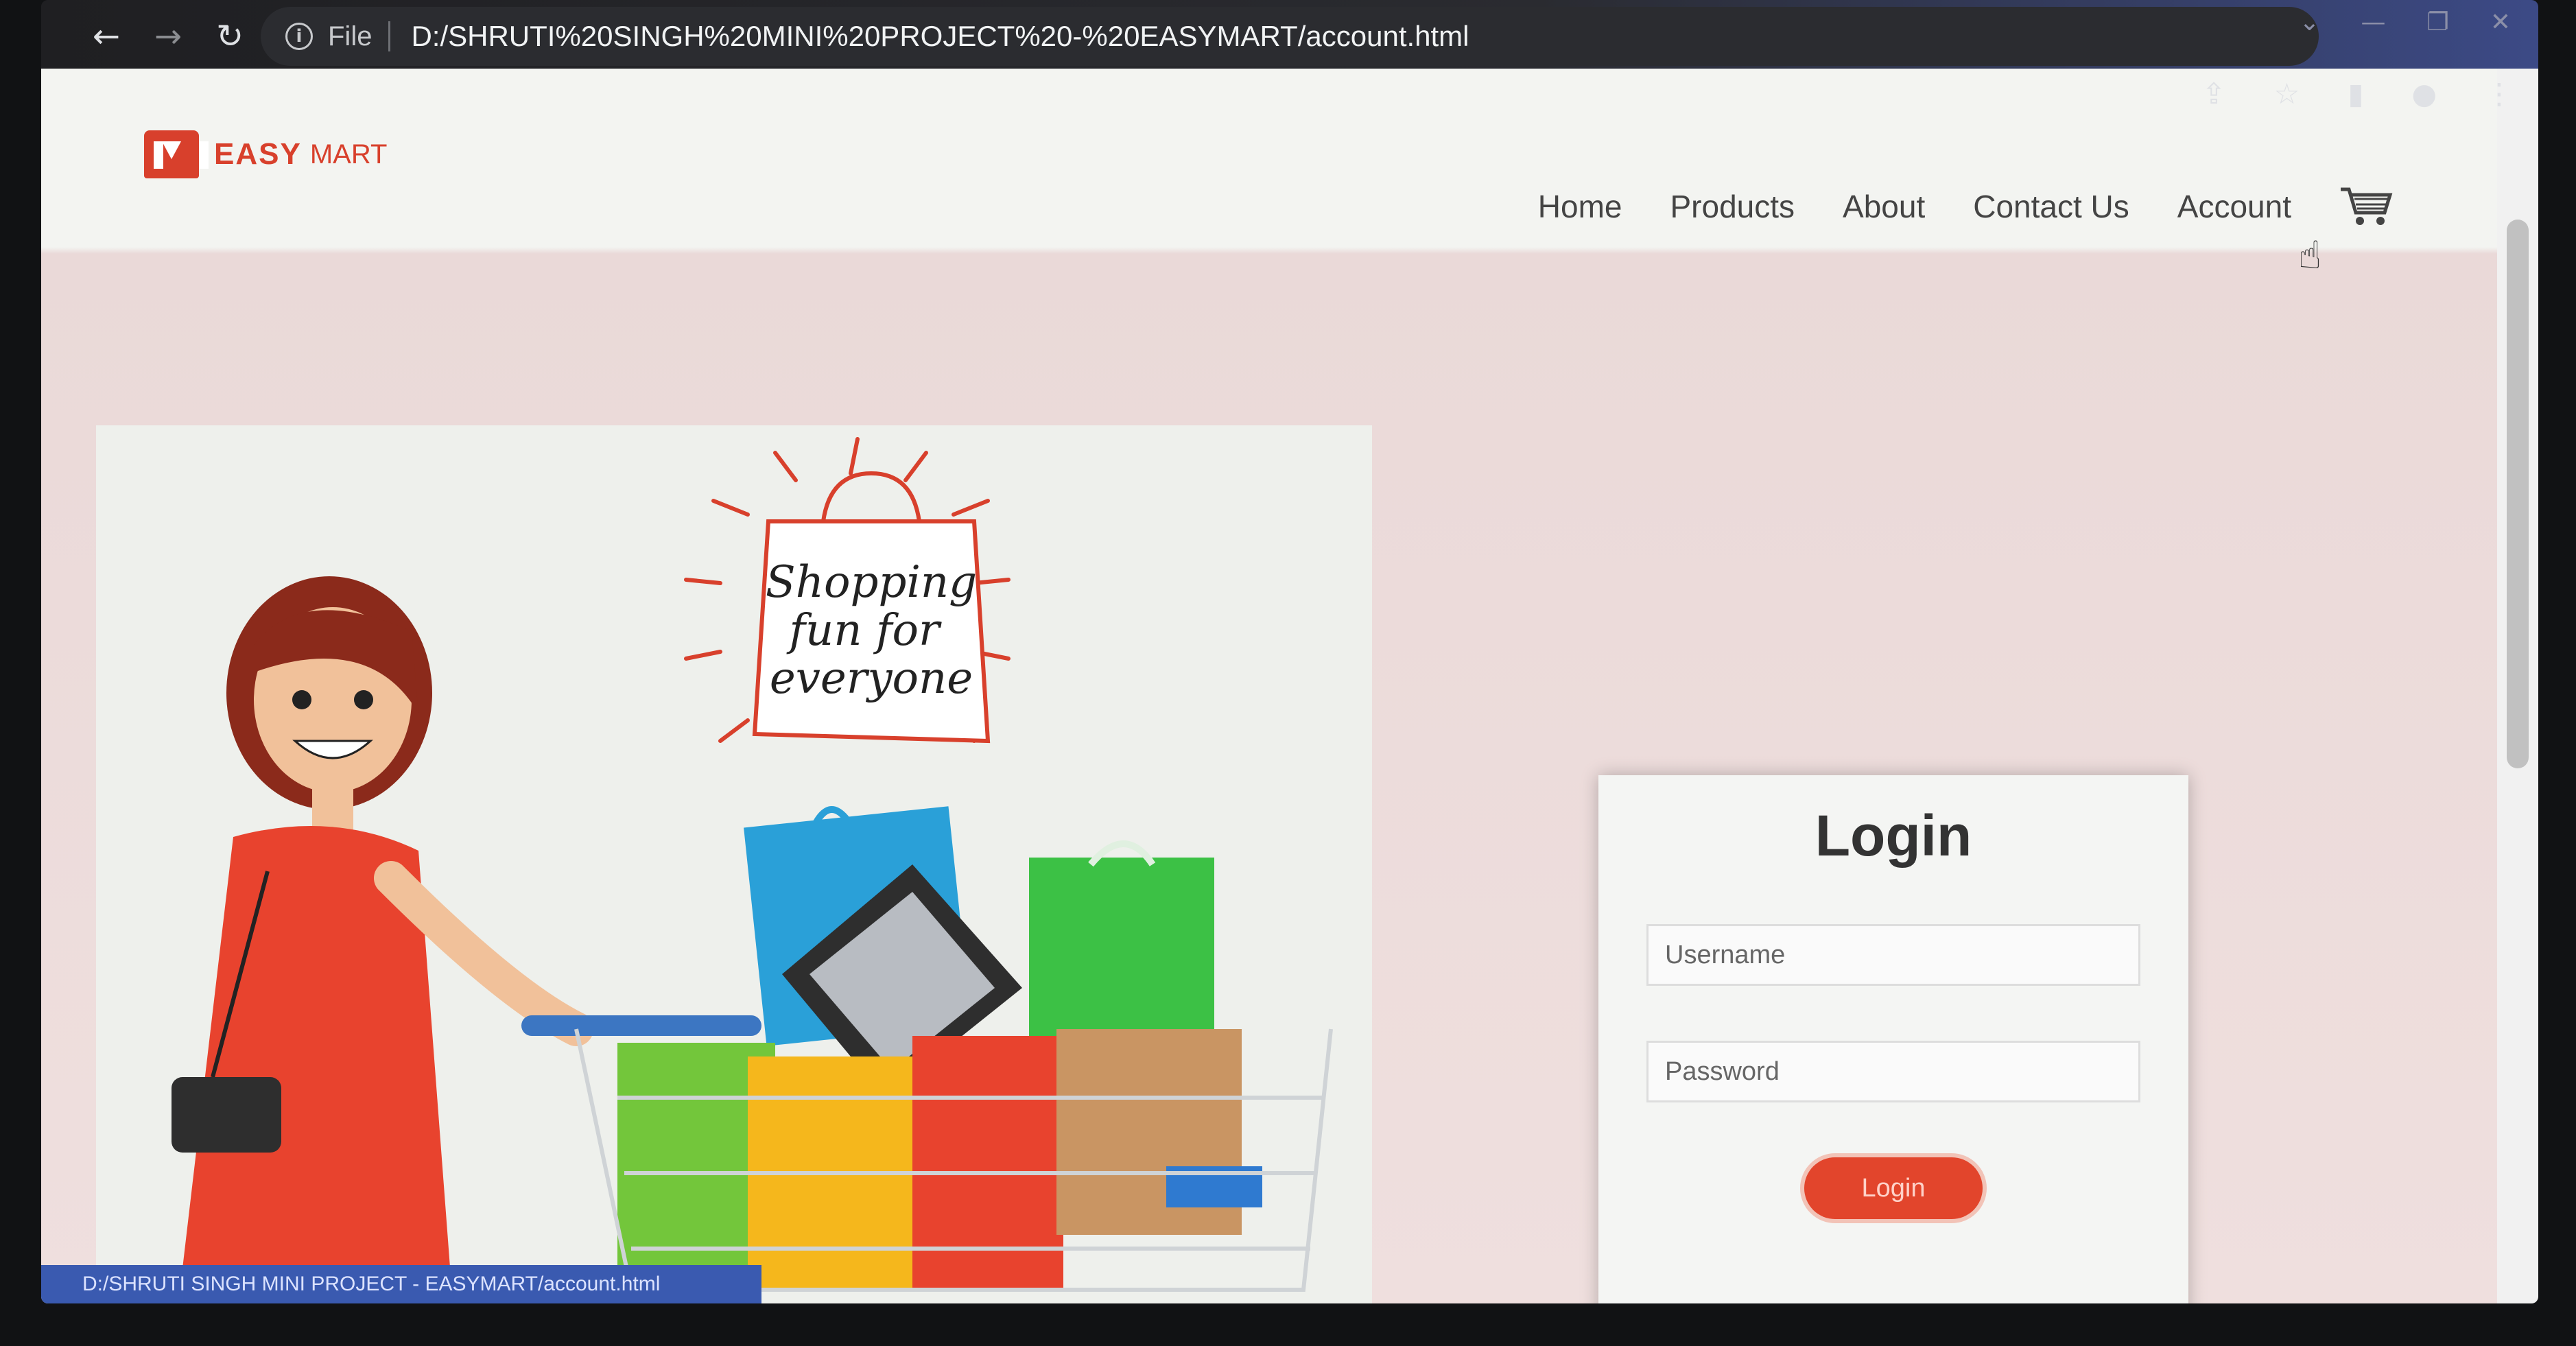 This screenshot has width=2576, height=1346. I want to click on info-icon: i, so click(299, 36).